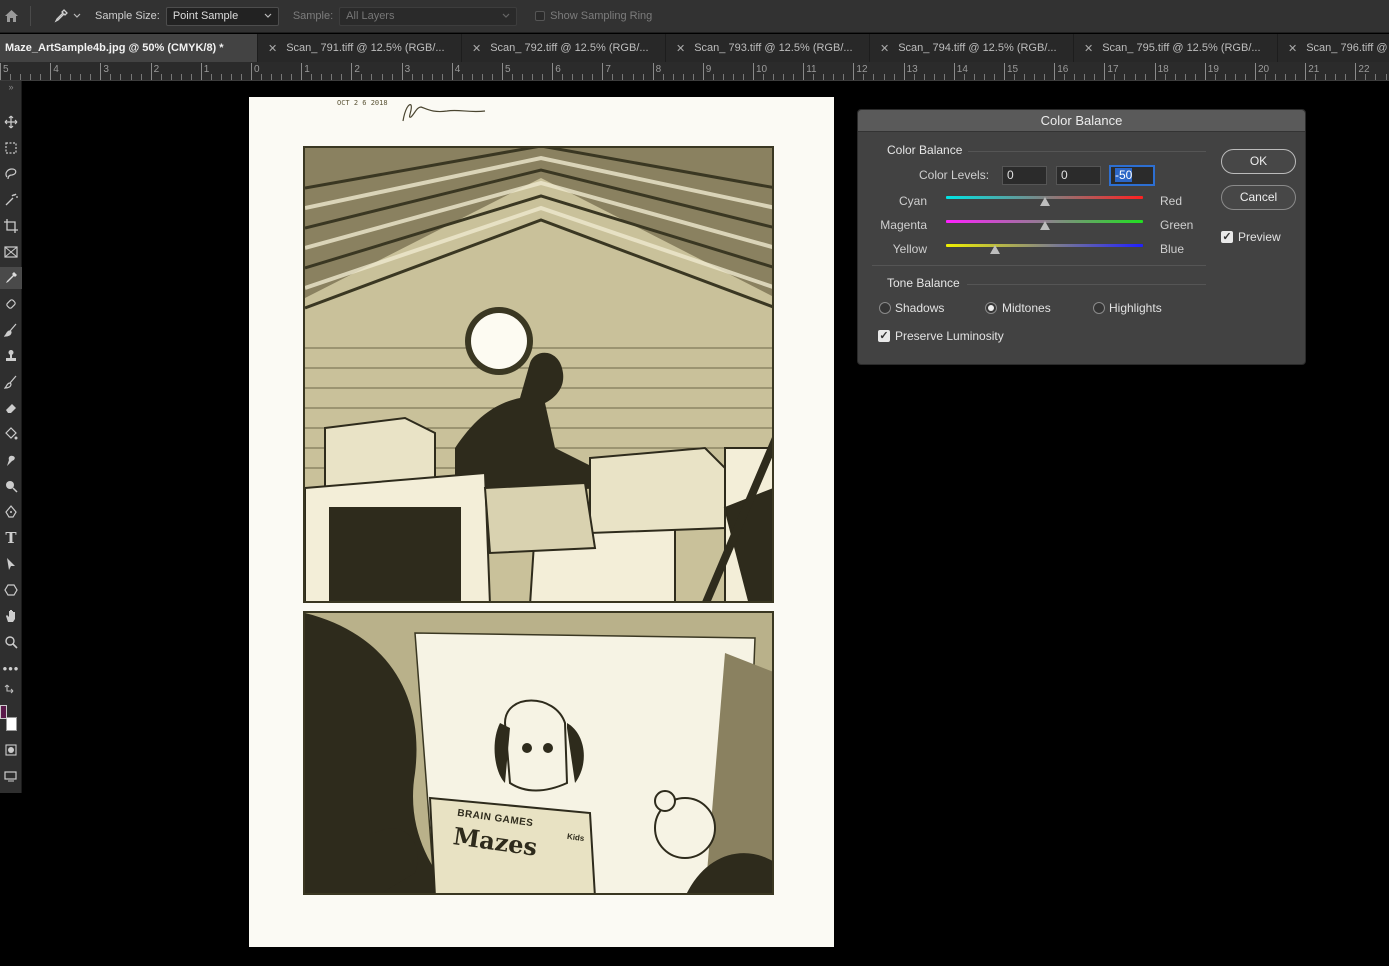 The image size is (1389, 966). What do you see at coordinates (1044, 245) in the screenshot?
I see `yellow-blue-track` at bounding box center [1044, 245].